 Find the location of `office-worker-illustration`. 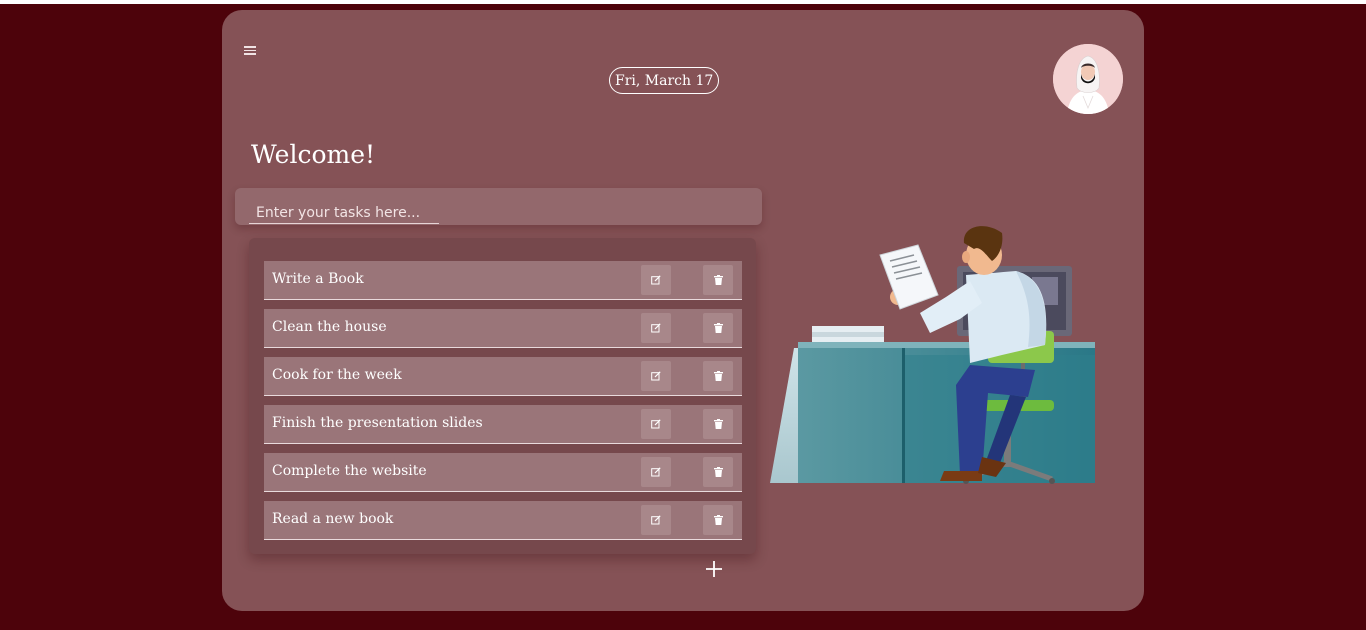

office-worker-illustration is located at coordinates (932, 355).